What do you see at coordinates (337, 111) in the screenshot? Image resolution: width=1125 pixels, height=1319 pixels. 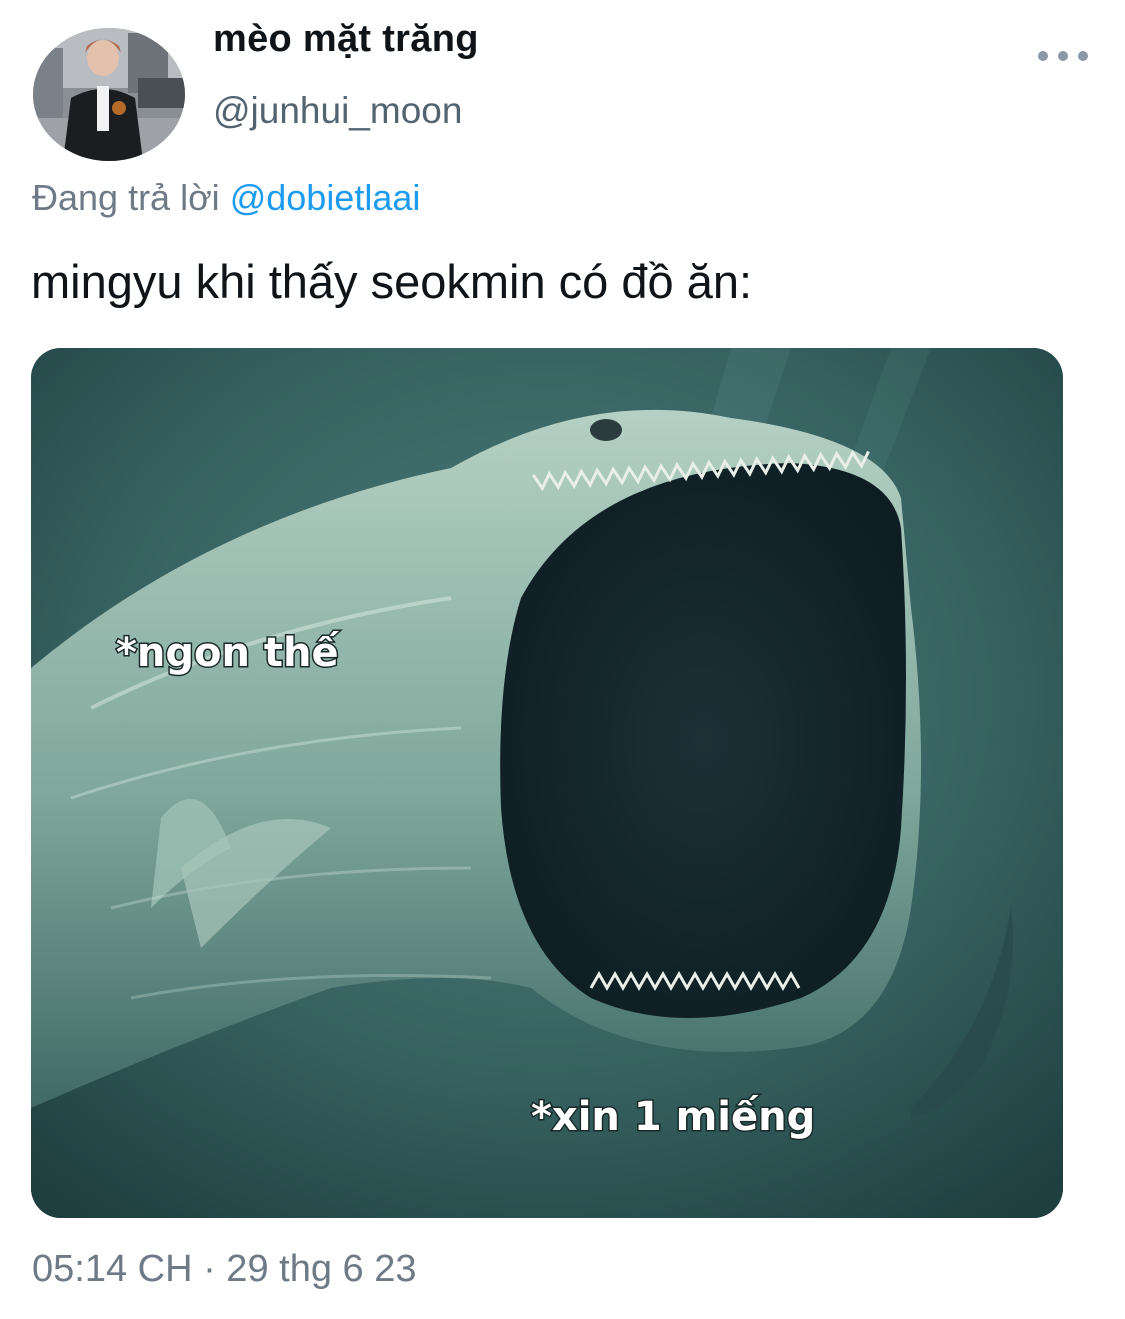 I see `author-handle: @junhui_moon` at bounding box center [337, 111].